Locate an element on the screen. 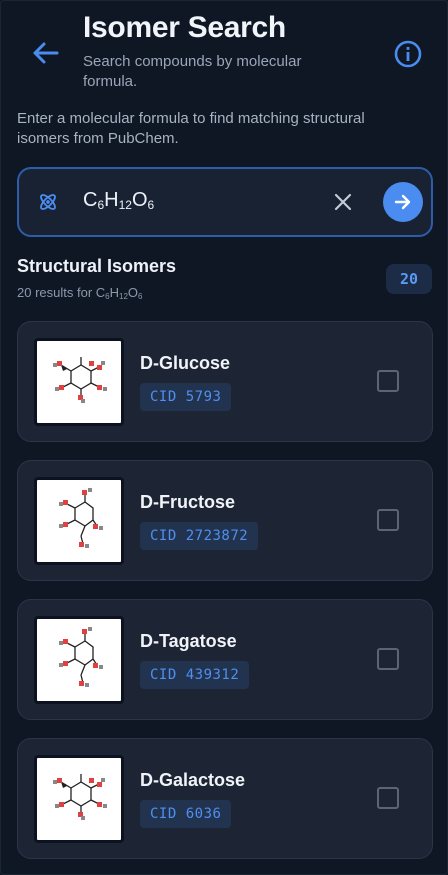 The image size is (448, 875). page-title: Isomer Search is located at coordinates (184, 27).